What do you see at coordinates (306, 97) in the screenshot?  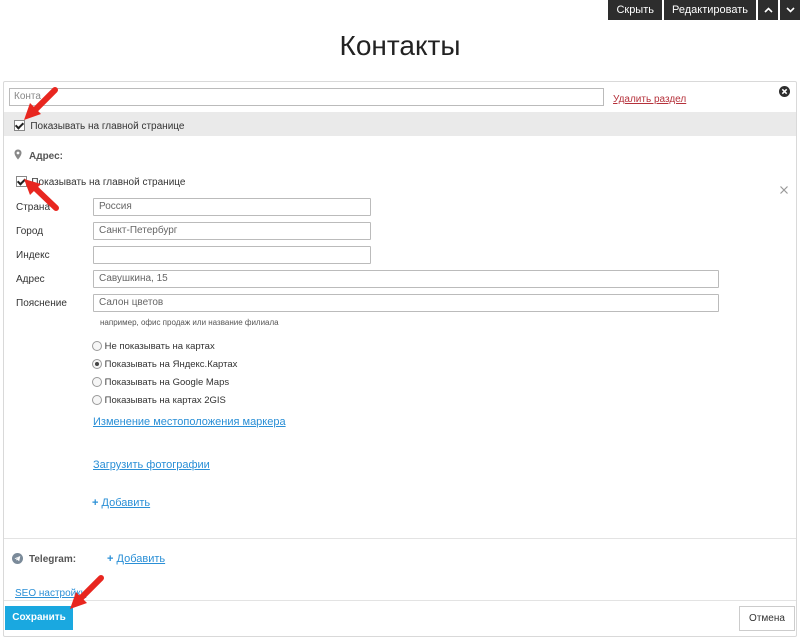 I see `section-title-input: Конта` at bounding box center [306, 97].